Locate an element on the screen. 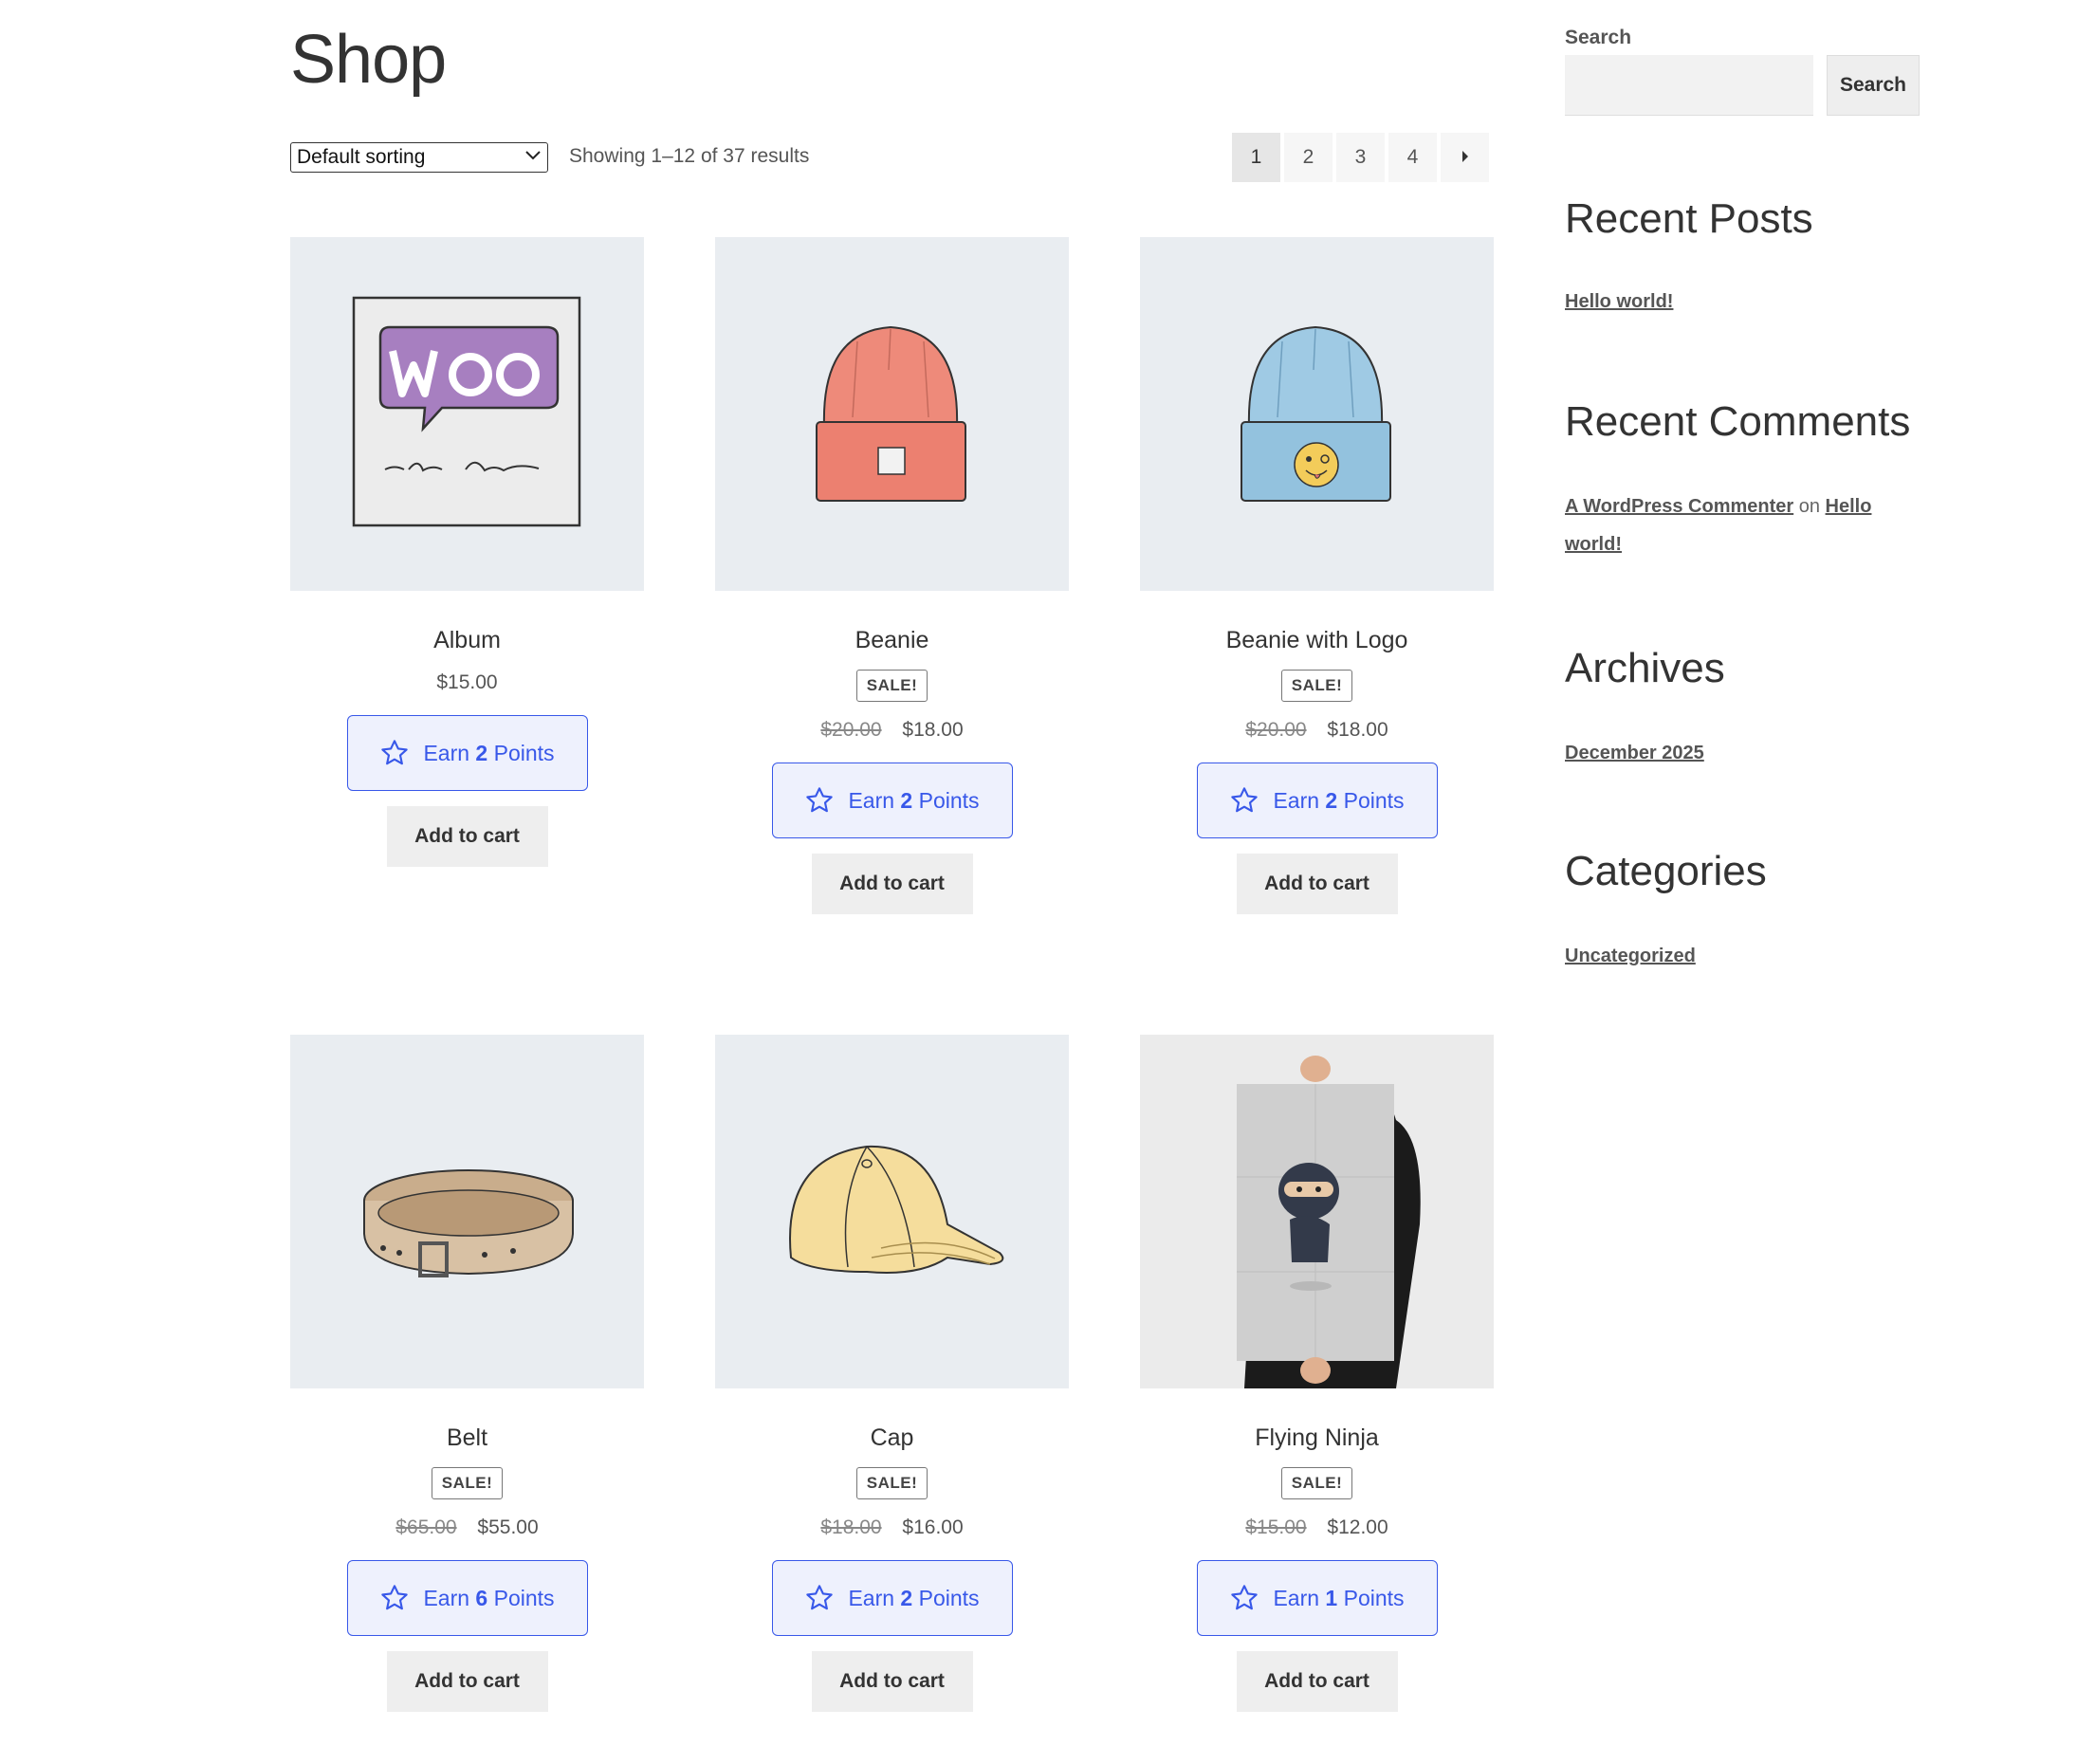  search-button: Search is located at coordinates (1873, 85).